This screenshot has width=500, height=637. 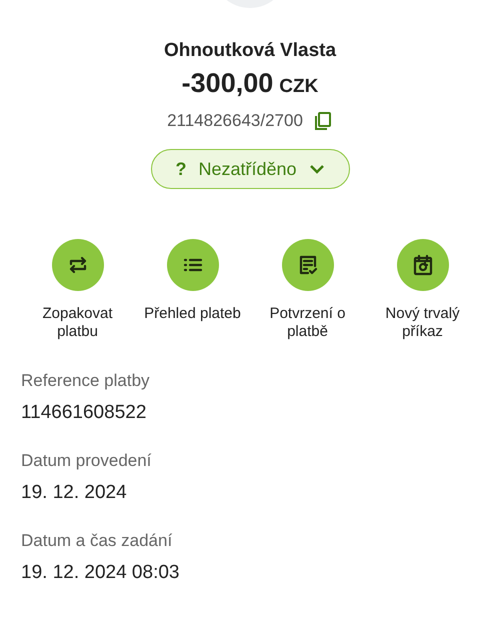 I want to click on detail-value: 19. 12. 2024 08:03, so click(x=100, y=573).